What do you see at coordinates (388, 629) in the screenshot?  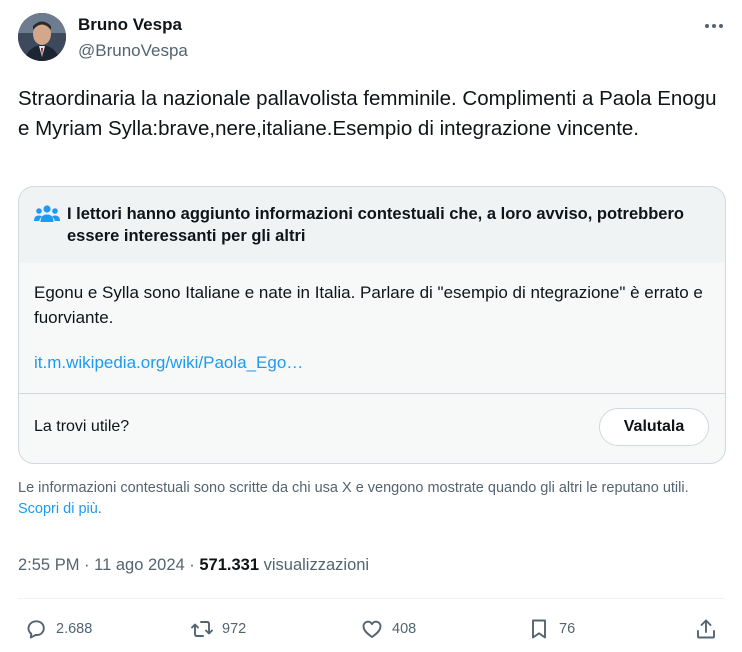 I see `like-button: 408` at bounding box center [388, 629].